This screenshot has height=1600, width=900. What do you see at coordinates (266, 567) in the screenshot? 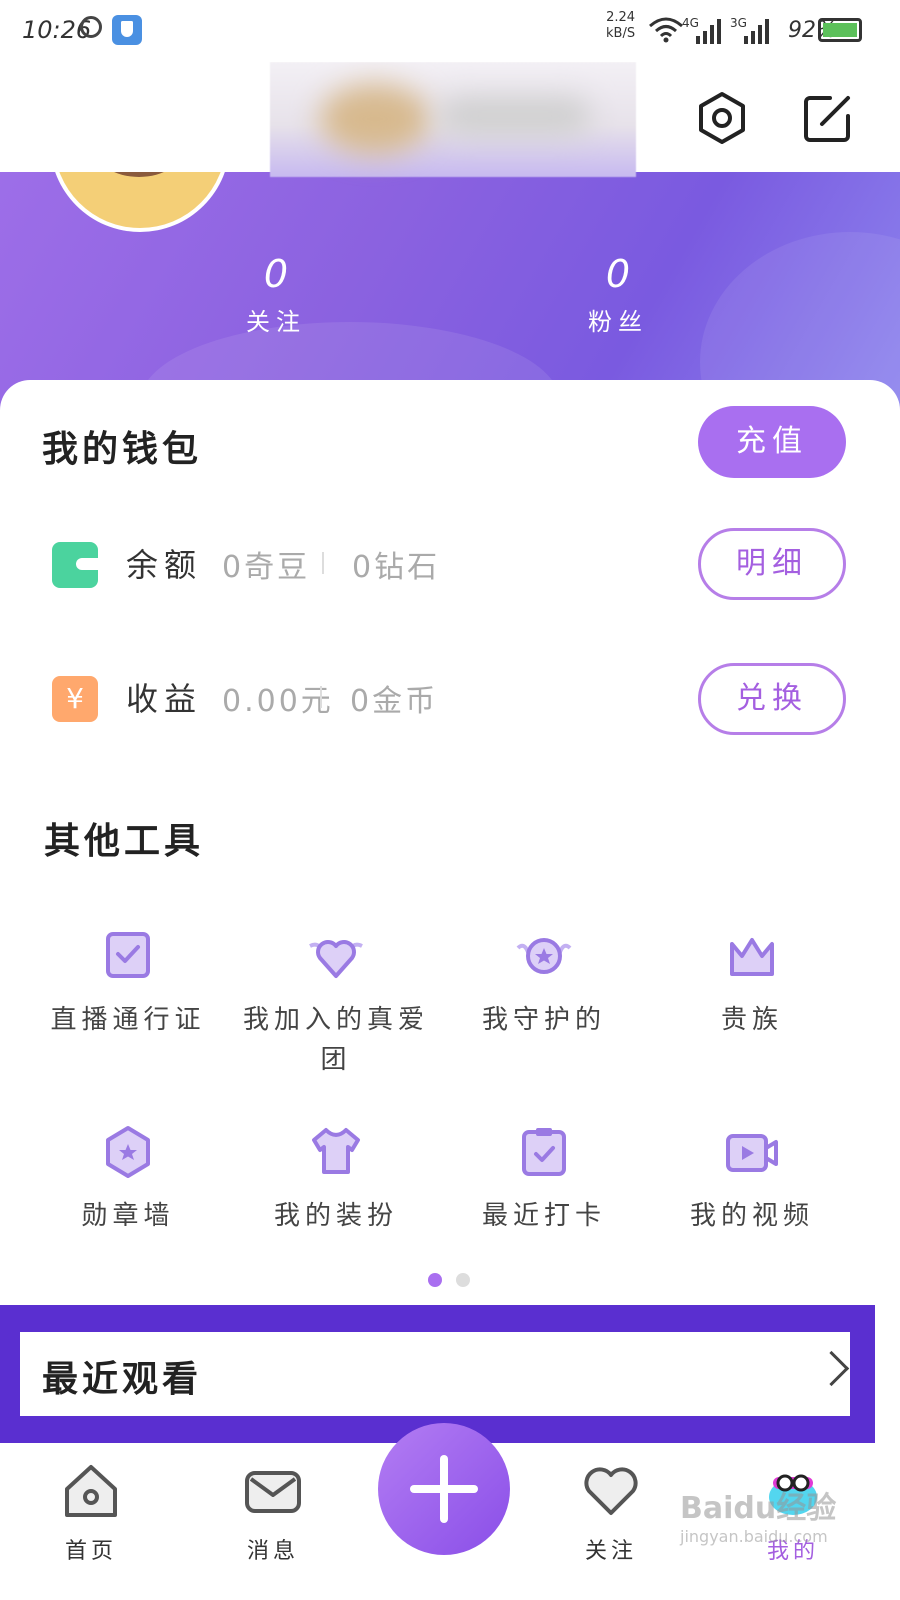
I see `beans-value: 0奇豆` at bounding box center [266, 567].